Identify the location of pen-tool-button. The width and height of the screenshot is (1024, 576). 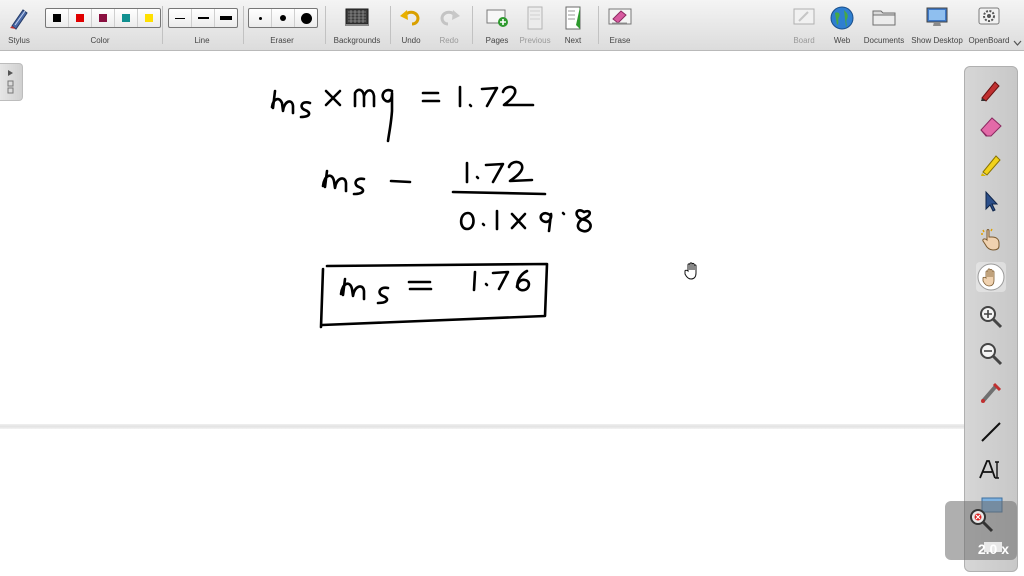
(991, 89).